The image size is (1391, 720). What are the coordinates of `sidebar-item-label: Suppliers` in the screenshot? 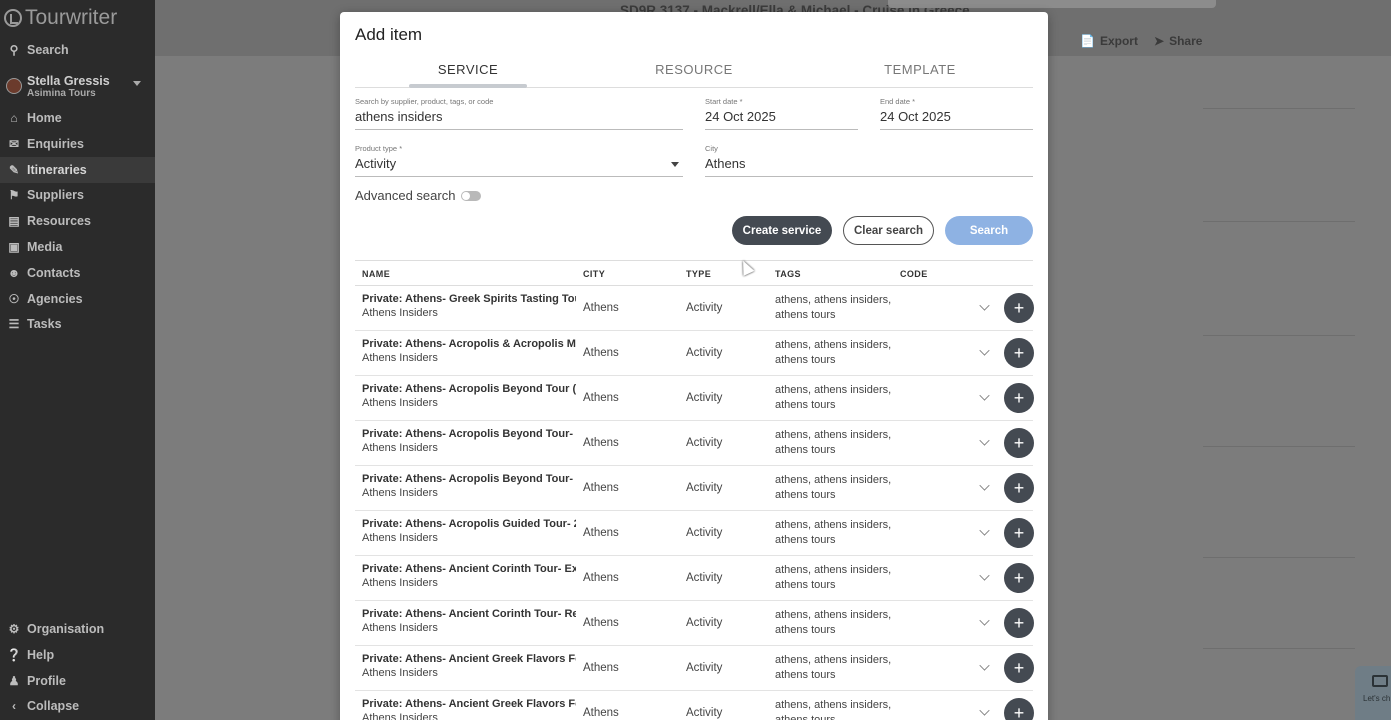 It's located at (55, 195).